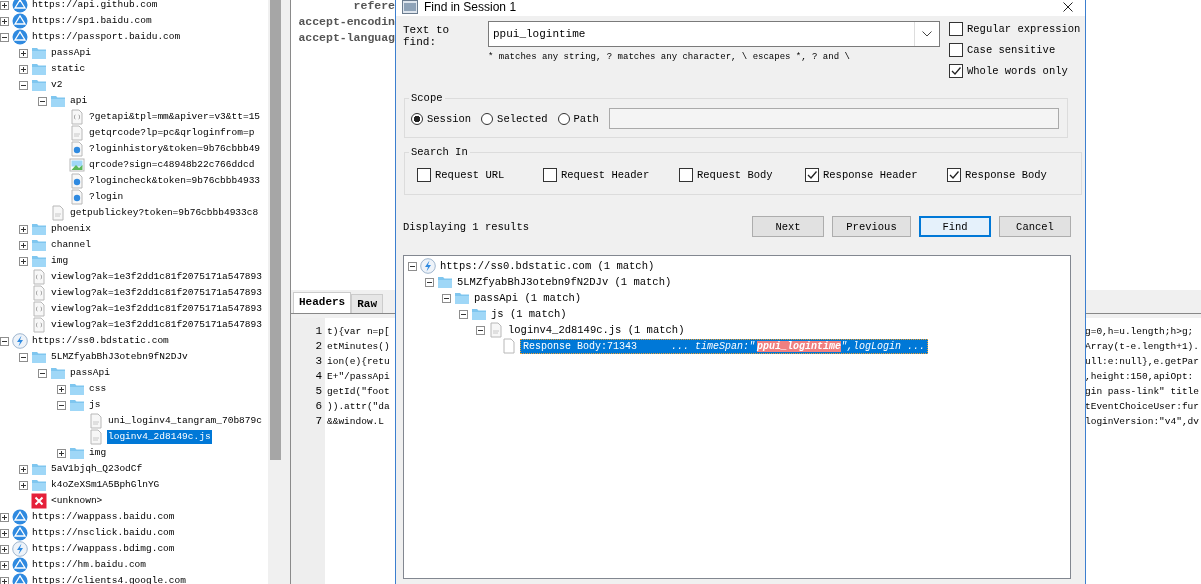 The width and height of the screenshot is (1201, 584). What do you see at coordinates (1010, 175) in the screenshot?
I see `checkbox: Response Body` at bounding box center [1010, 175].